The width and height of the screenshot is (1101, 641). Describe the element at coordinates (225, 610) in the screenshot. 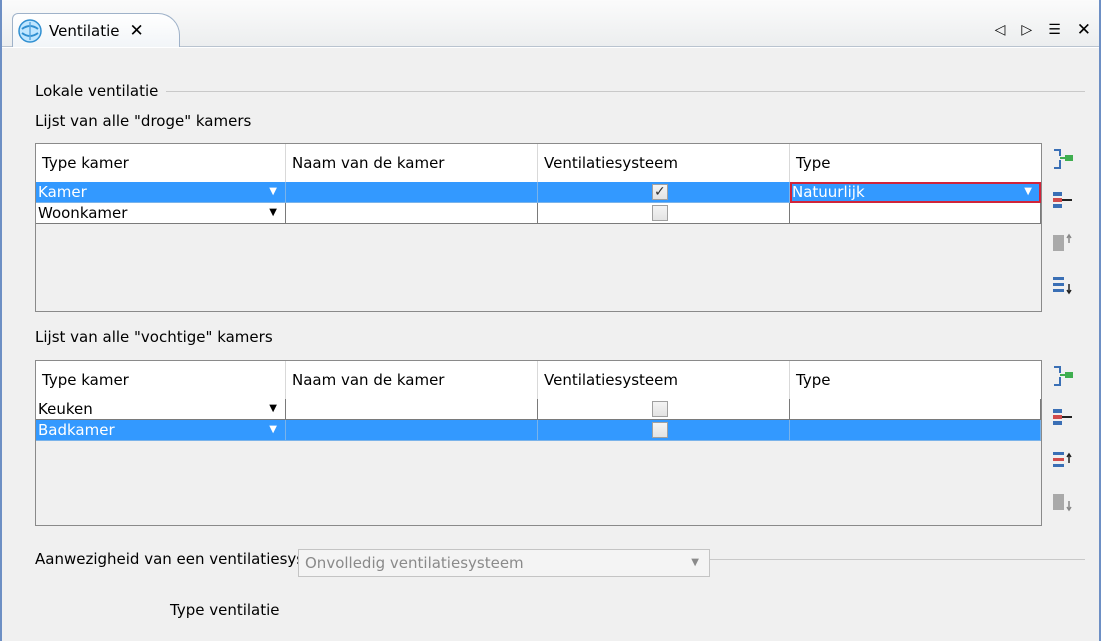

I see `type-ventilatie-label: Type ventilatie` at that location.